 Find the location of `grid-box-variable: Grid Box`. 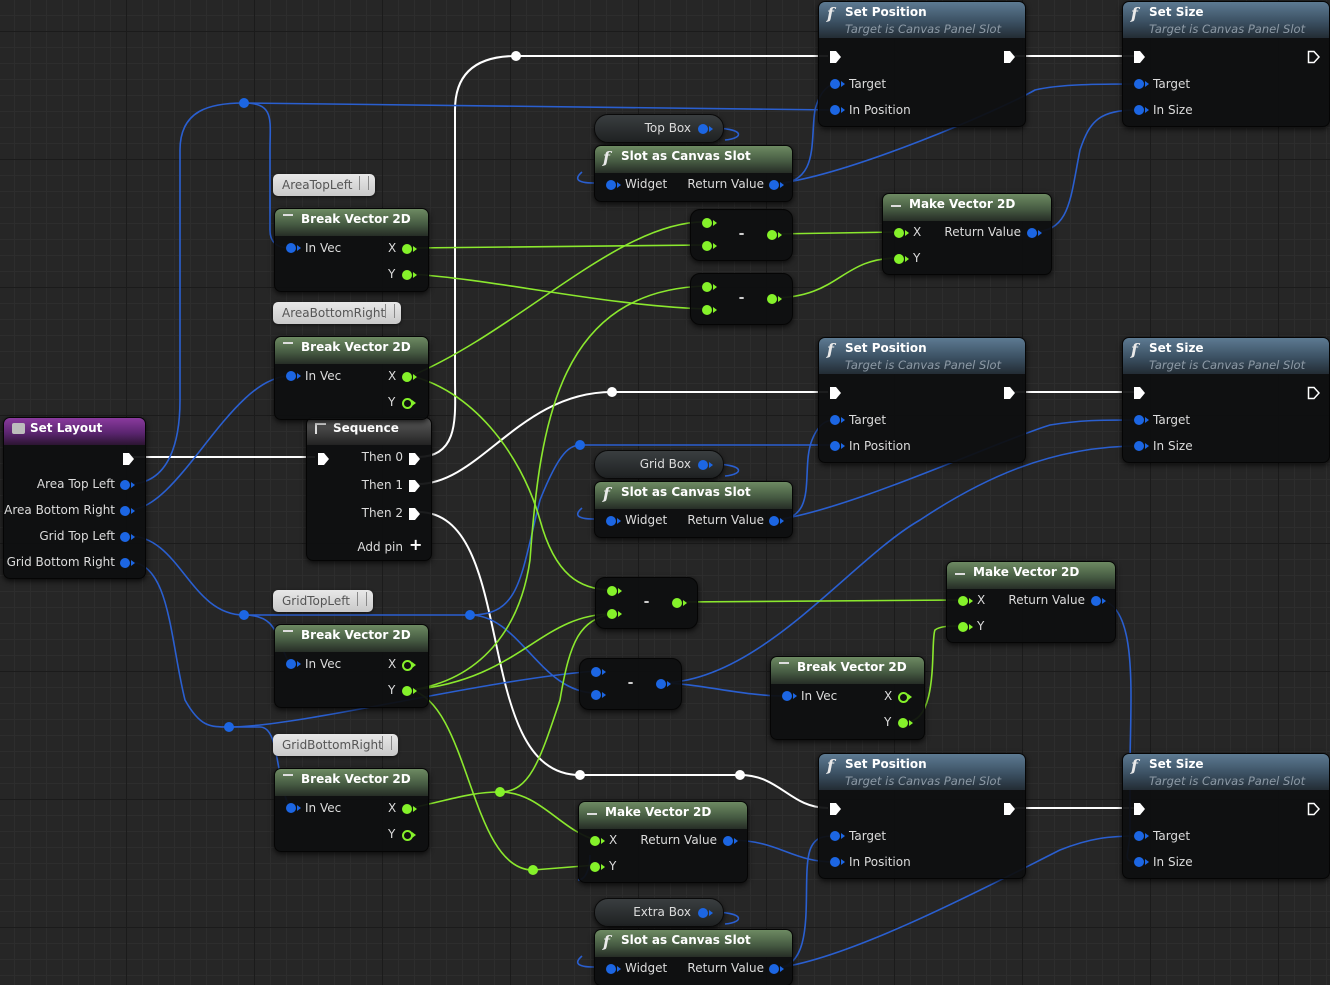

grid-box-variable: Grid Box is located at coordinates (659, 464).